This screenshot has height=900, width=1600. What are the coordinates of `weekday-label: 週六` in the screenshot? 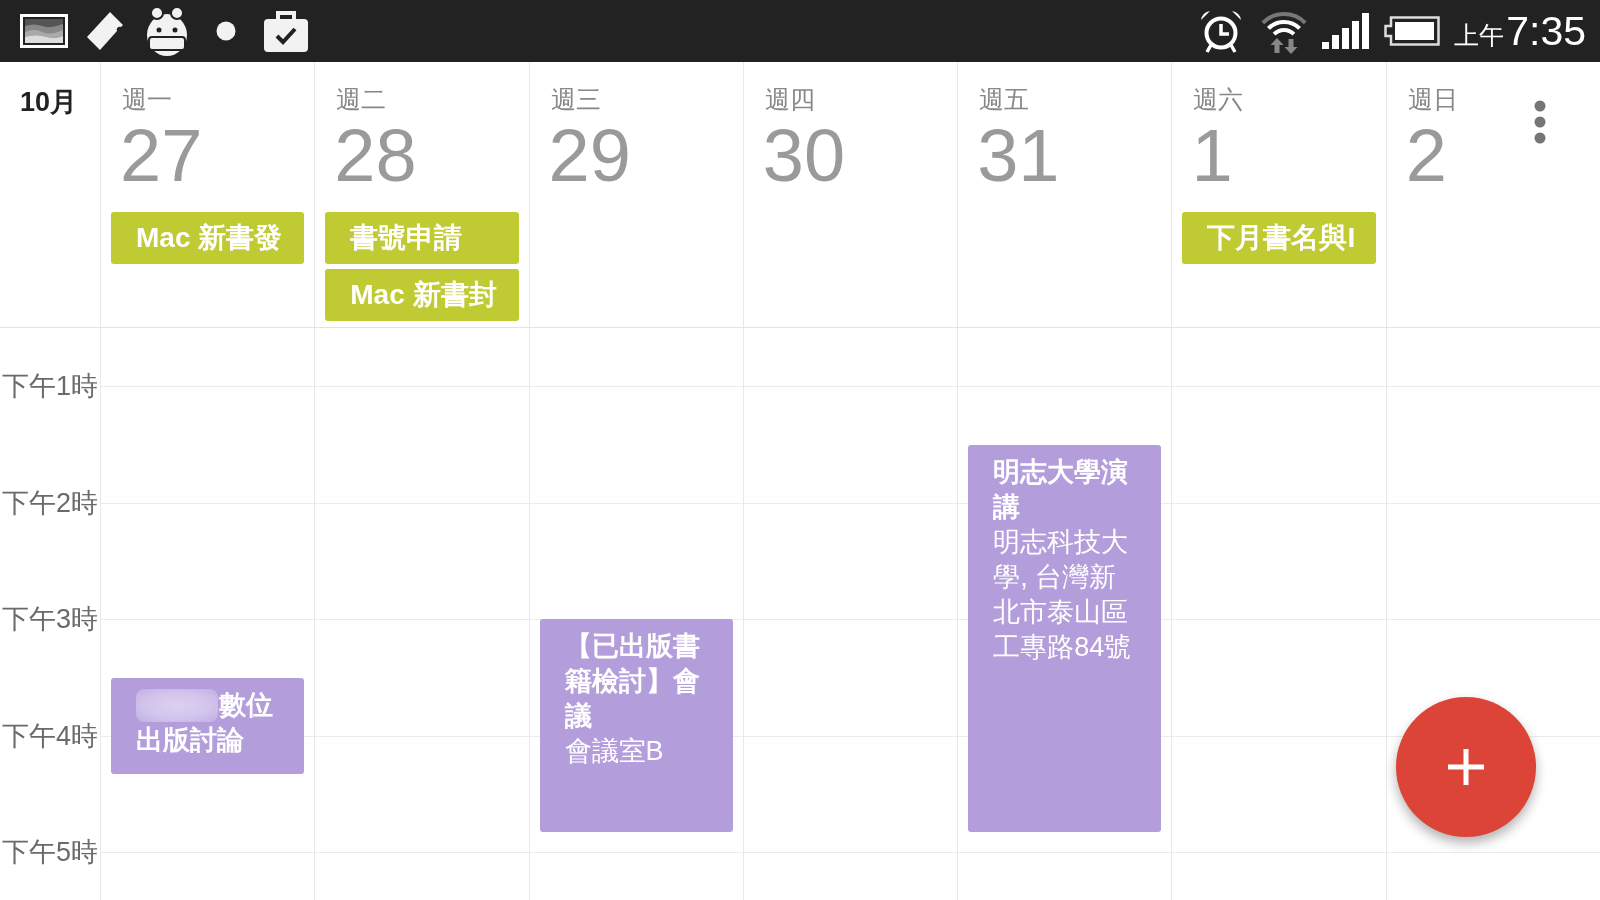 It's located at (1218, 99).